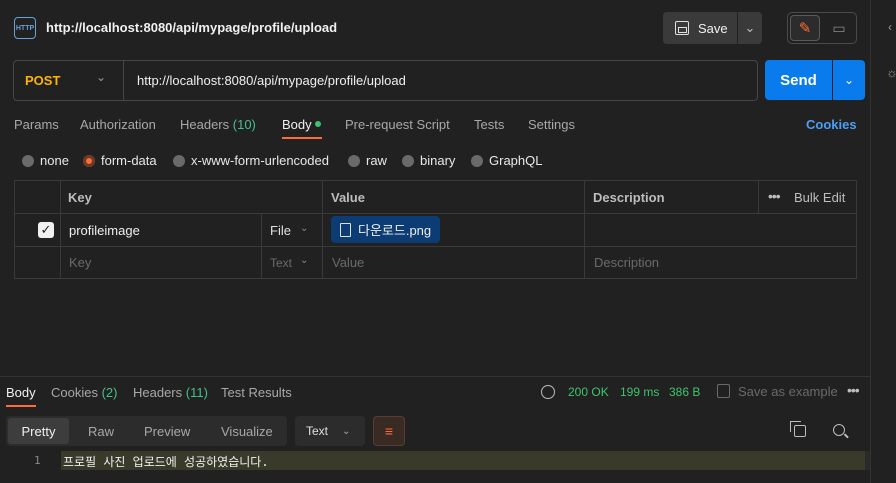 Image resolution: width=896 pixels, height=483 pixels. What do you see at coordinates (548, 392) in the screenshot?
I see `globe-icon` at bounding box center [548, 392].